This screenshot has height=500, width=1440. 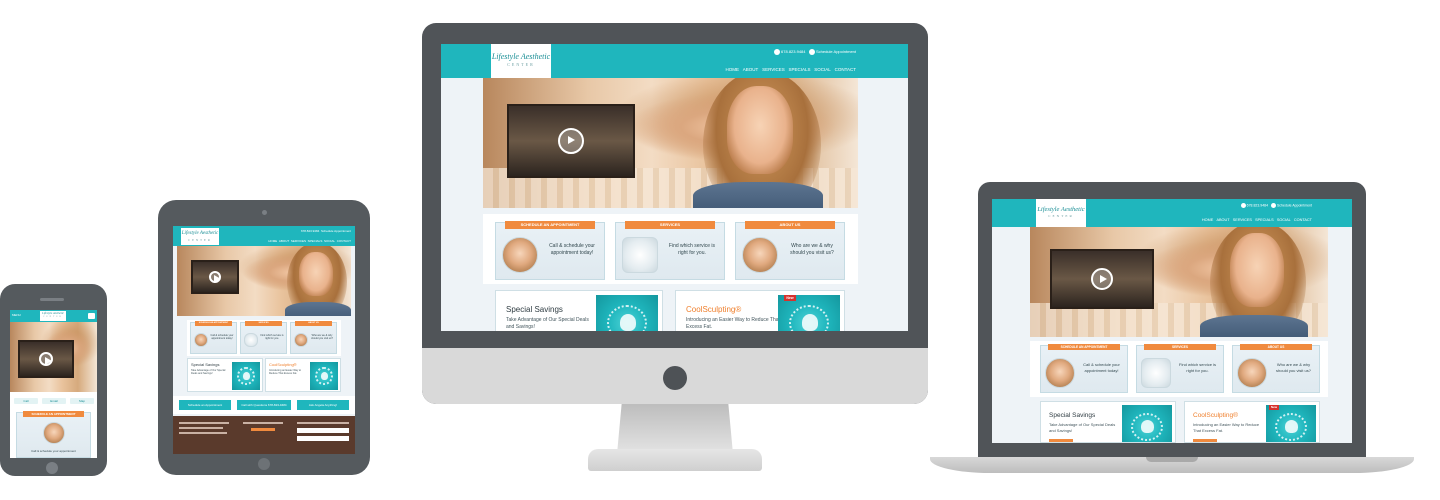 What do you see at coordinates (52, 299) in the screenshot?
I see `phone-speaker` at bounding box center [52, 299].